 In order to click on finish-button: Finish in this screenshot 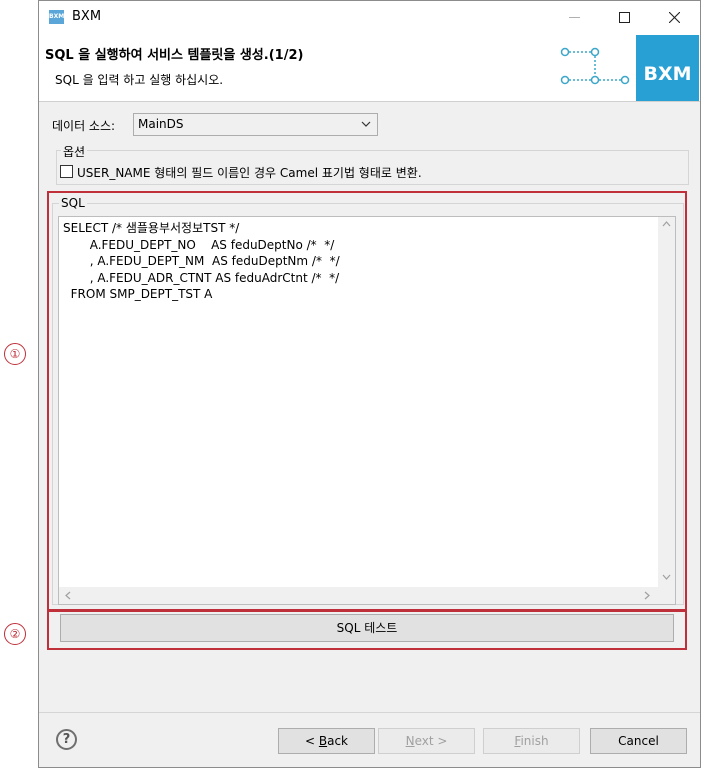, I will do `click(531, 741)`.